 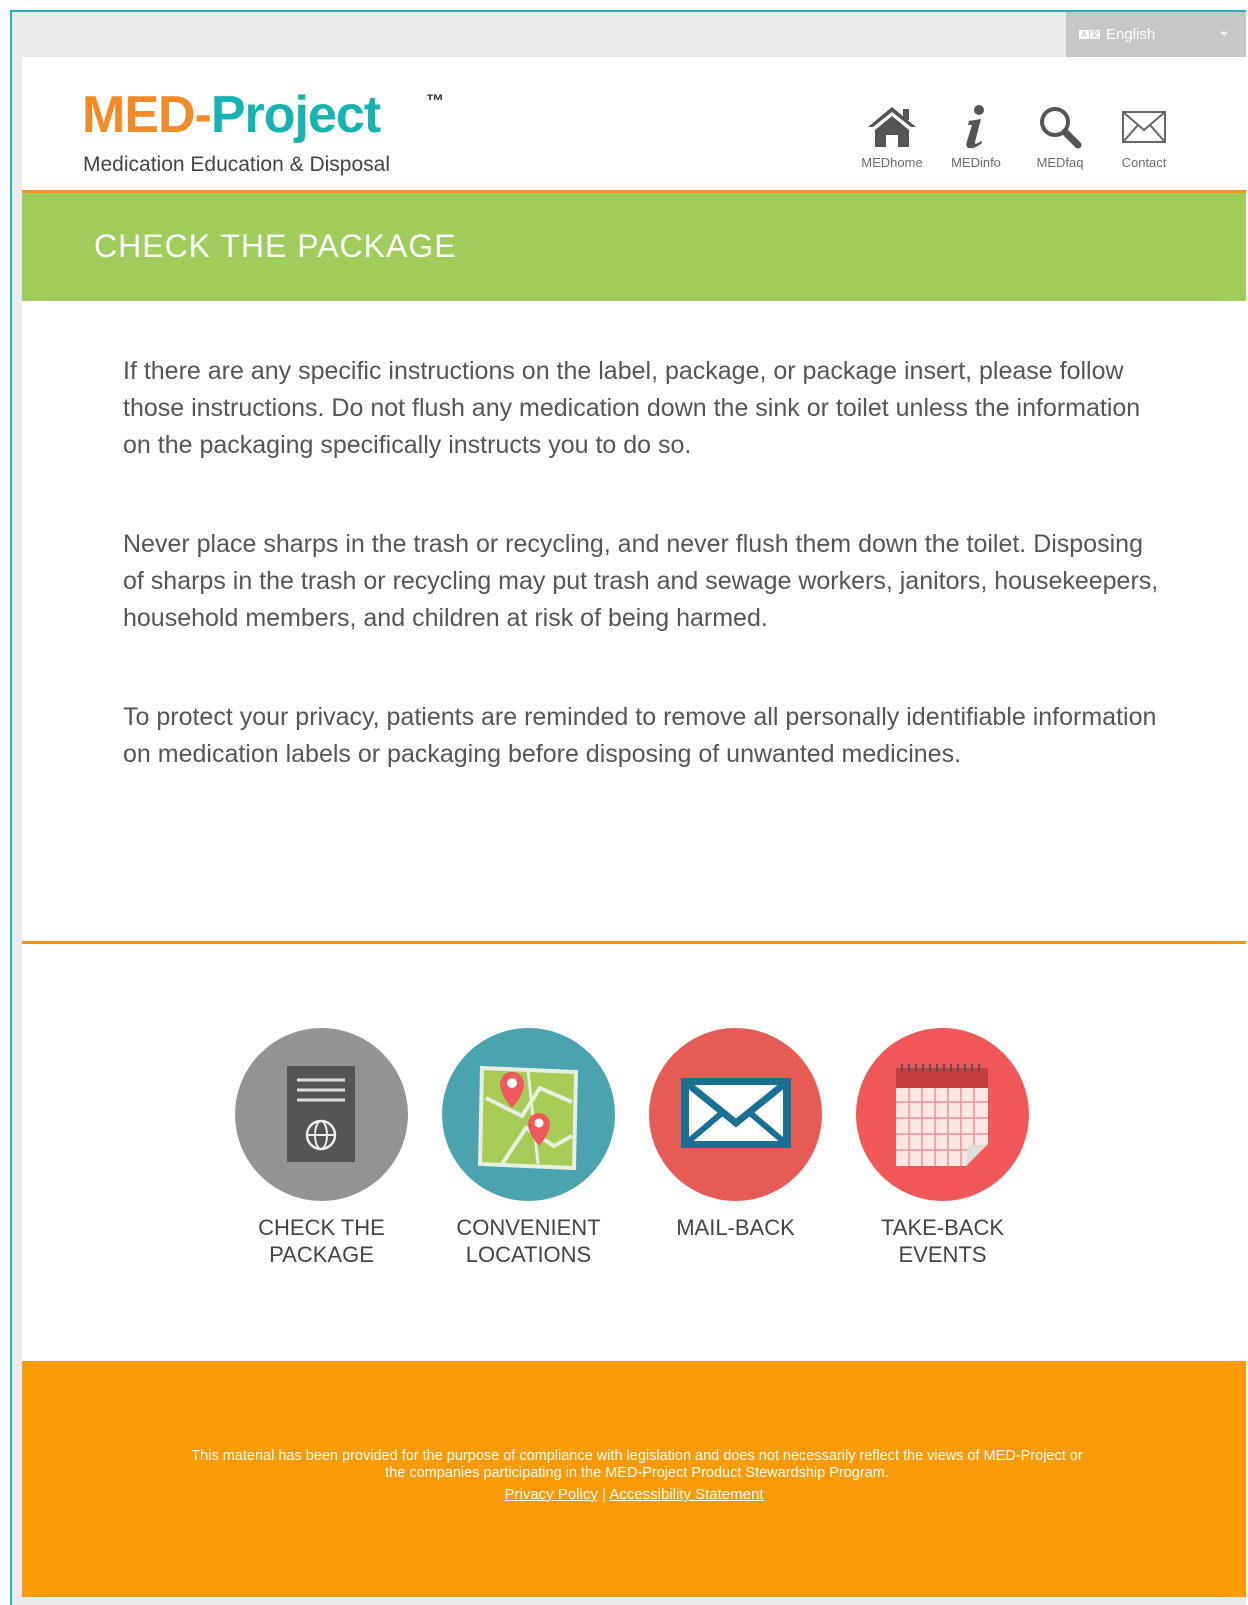 I want to click on option-mail-back: MAIL-BACK, so click(x=735, y=1148).